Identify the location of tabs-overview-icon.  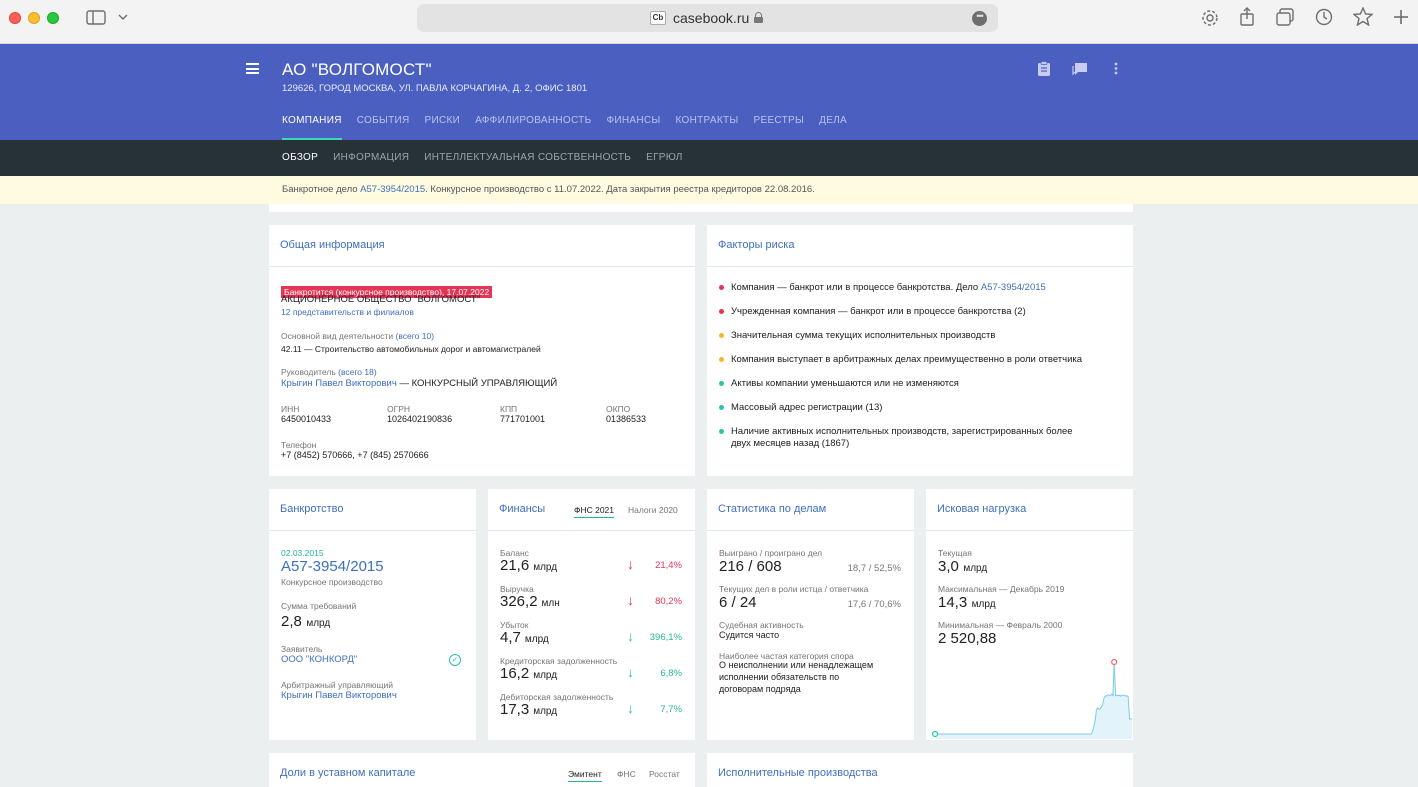
(1285, 17).